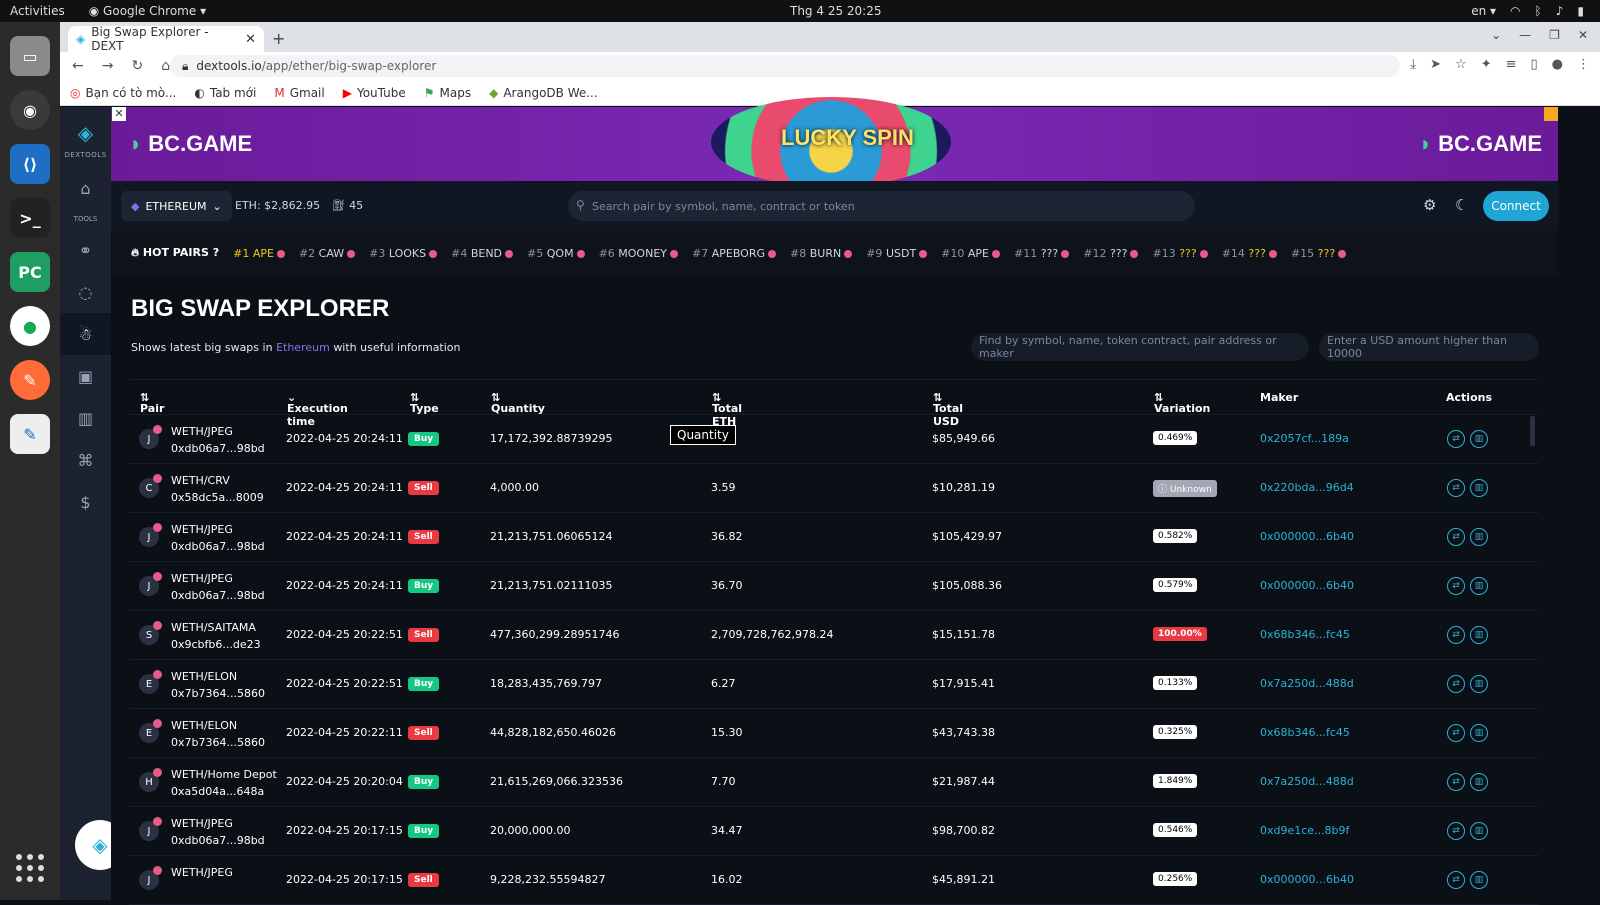  What do you see at coordinates (835, 11) in the screenshot?
I see `clock: Thg 4 25 20:25` at bounding box center [835, 11].